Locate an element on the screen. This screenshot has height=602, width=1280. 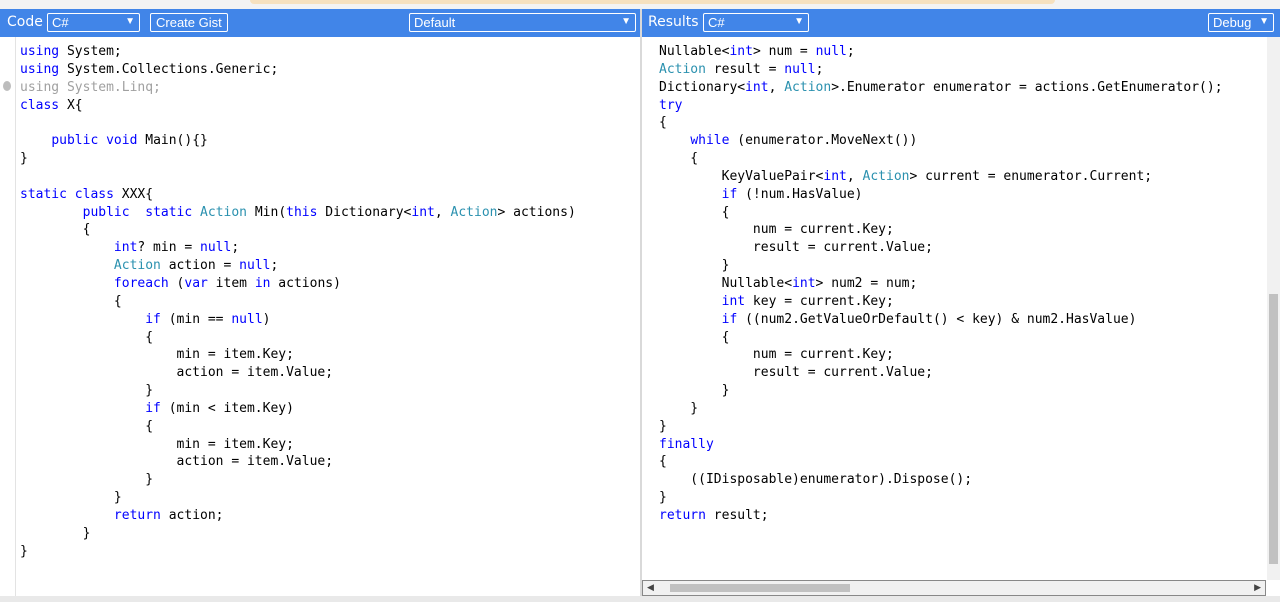
vertical-scrollbar is located at coordinates (1273, 308).